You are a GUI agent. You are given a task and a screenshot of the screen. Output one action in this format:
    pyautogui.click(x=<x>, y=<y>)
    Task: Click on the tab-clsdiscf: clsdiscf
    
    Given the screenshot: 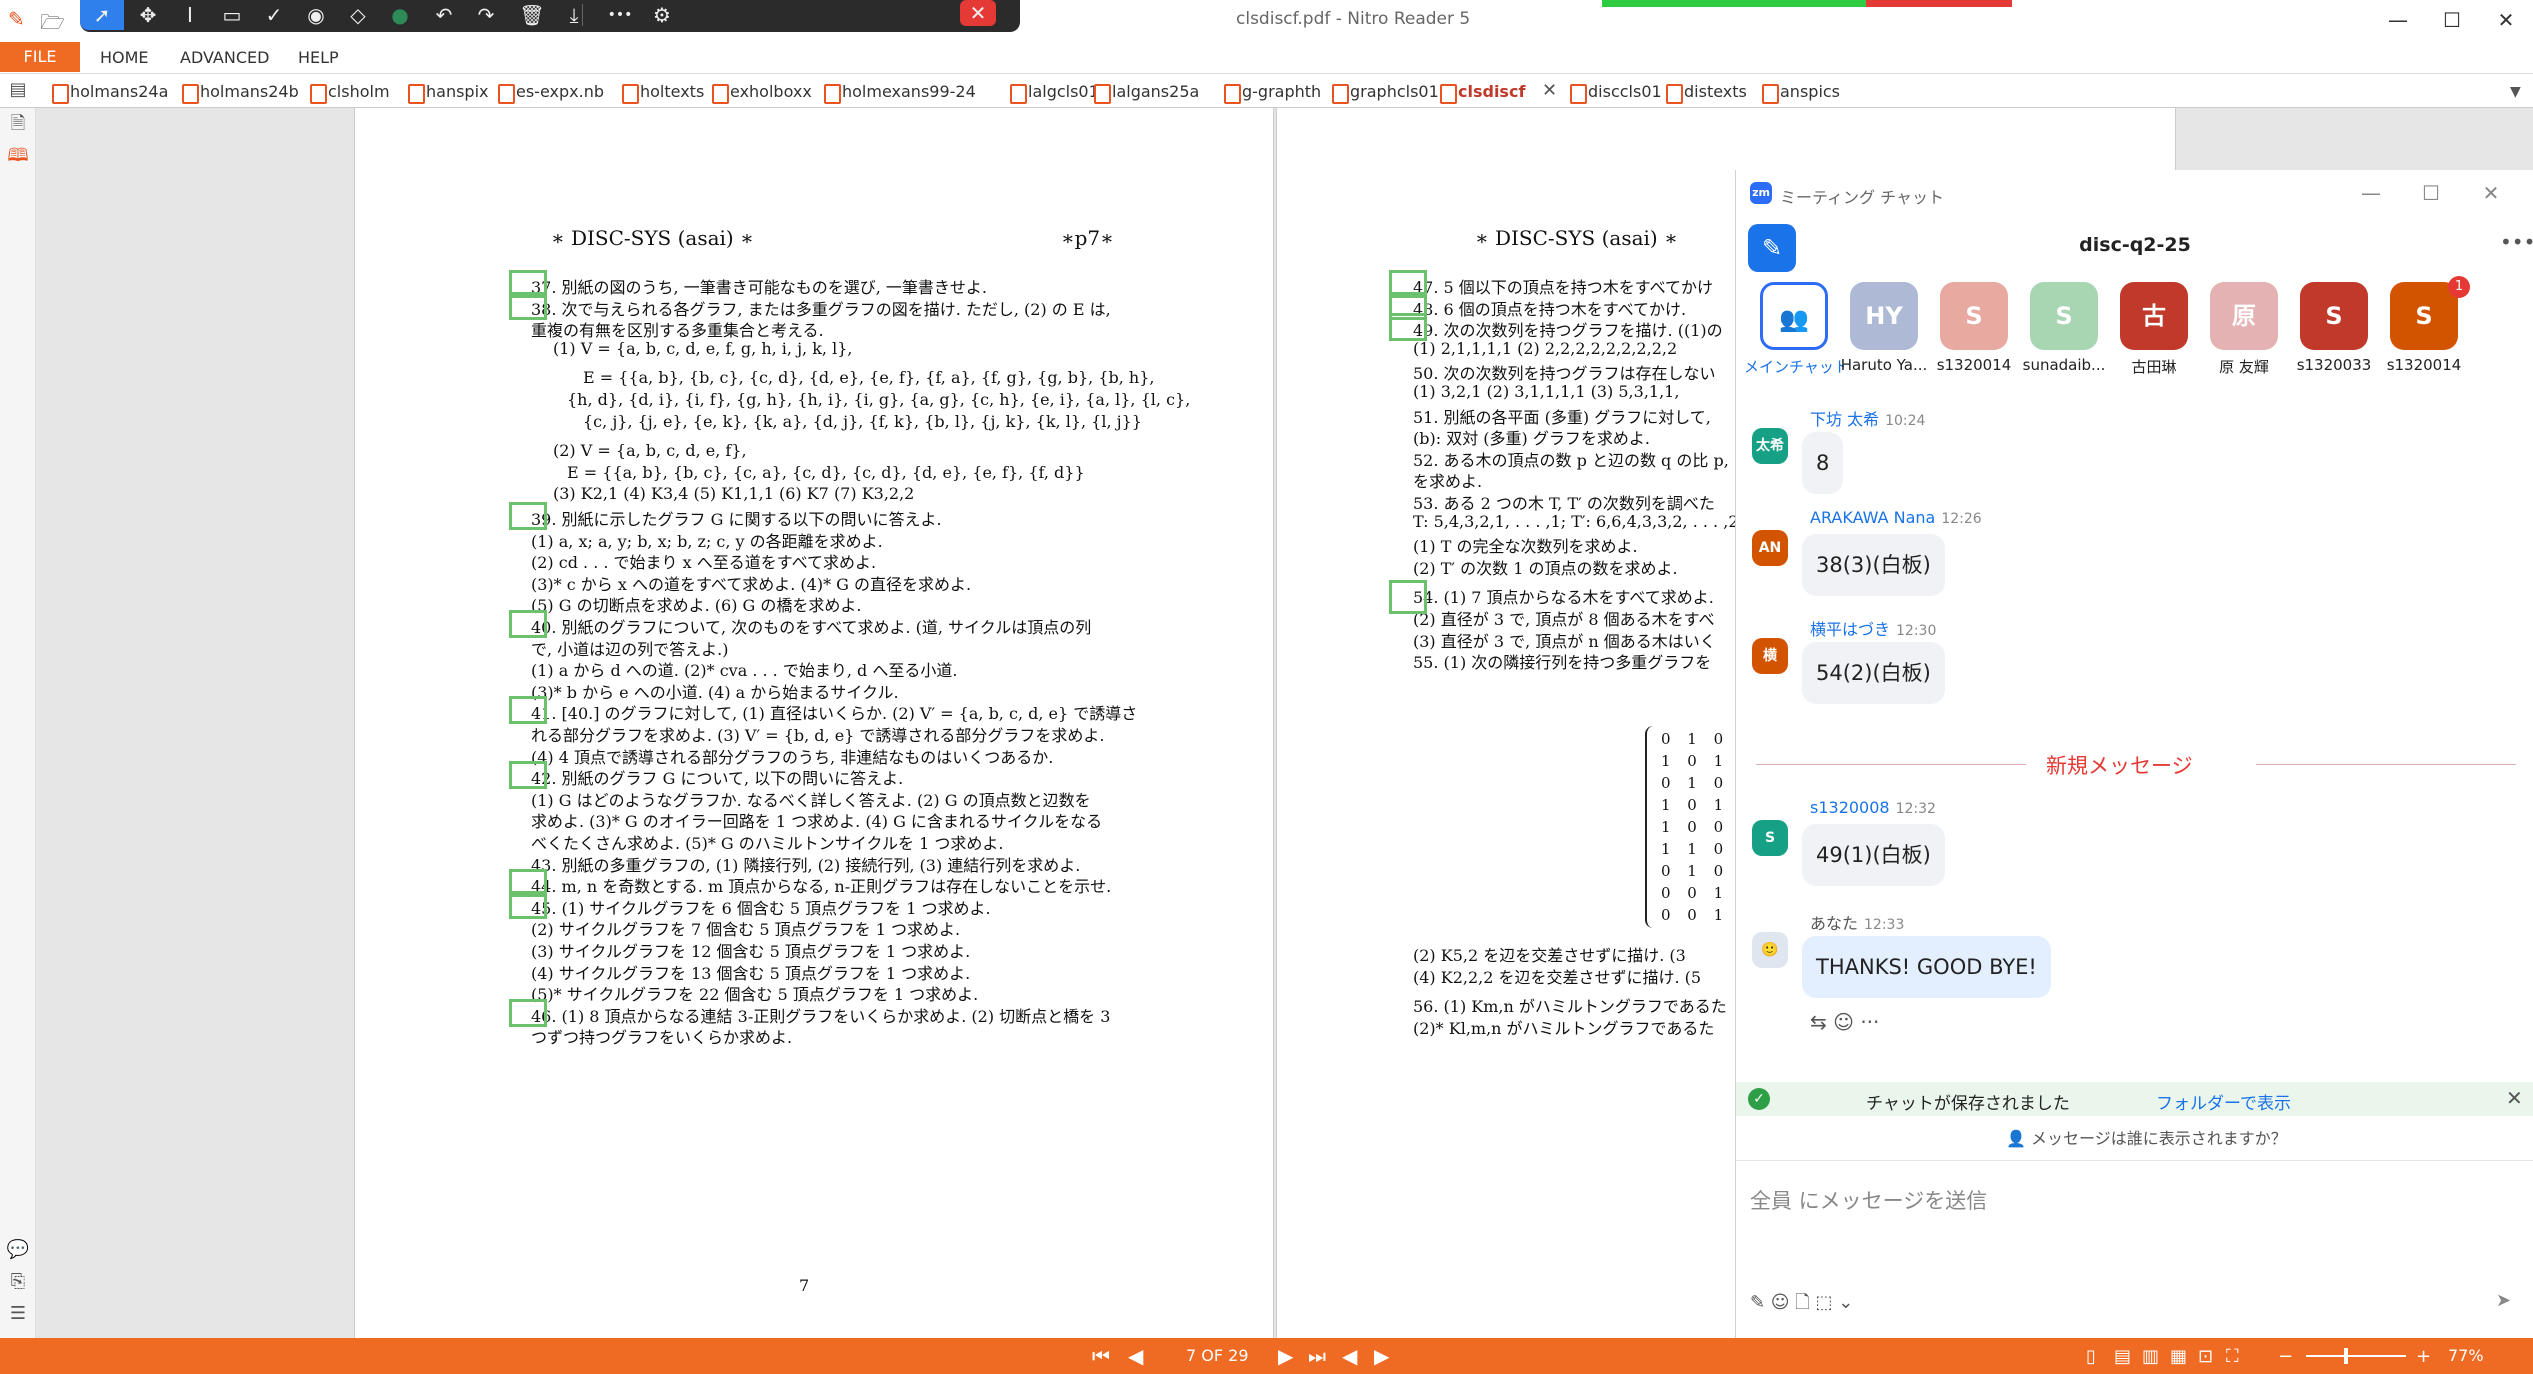 What is the action you would take?
    pyautogui.click(x=1480, y=92)
    